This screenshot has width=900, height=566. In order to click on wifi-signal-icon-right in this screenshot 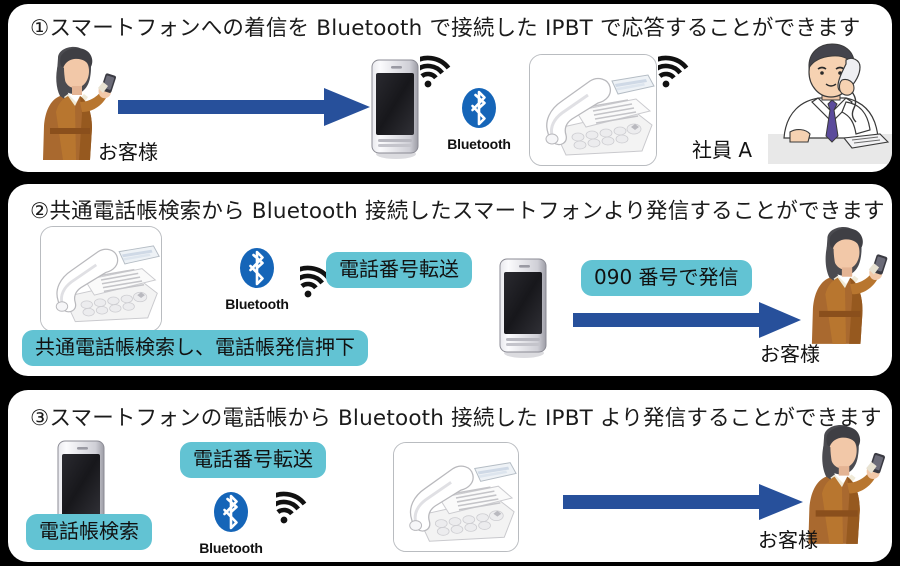, I will do `click(680, 69)`.